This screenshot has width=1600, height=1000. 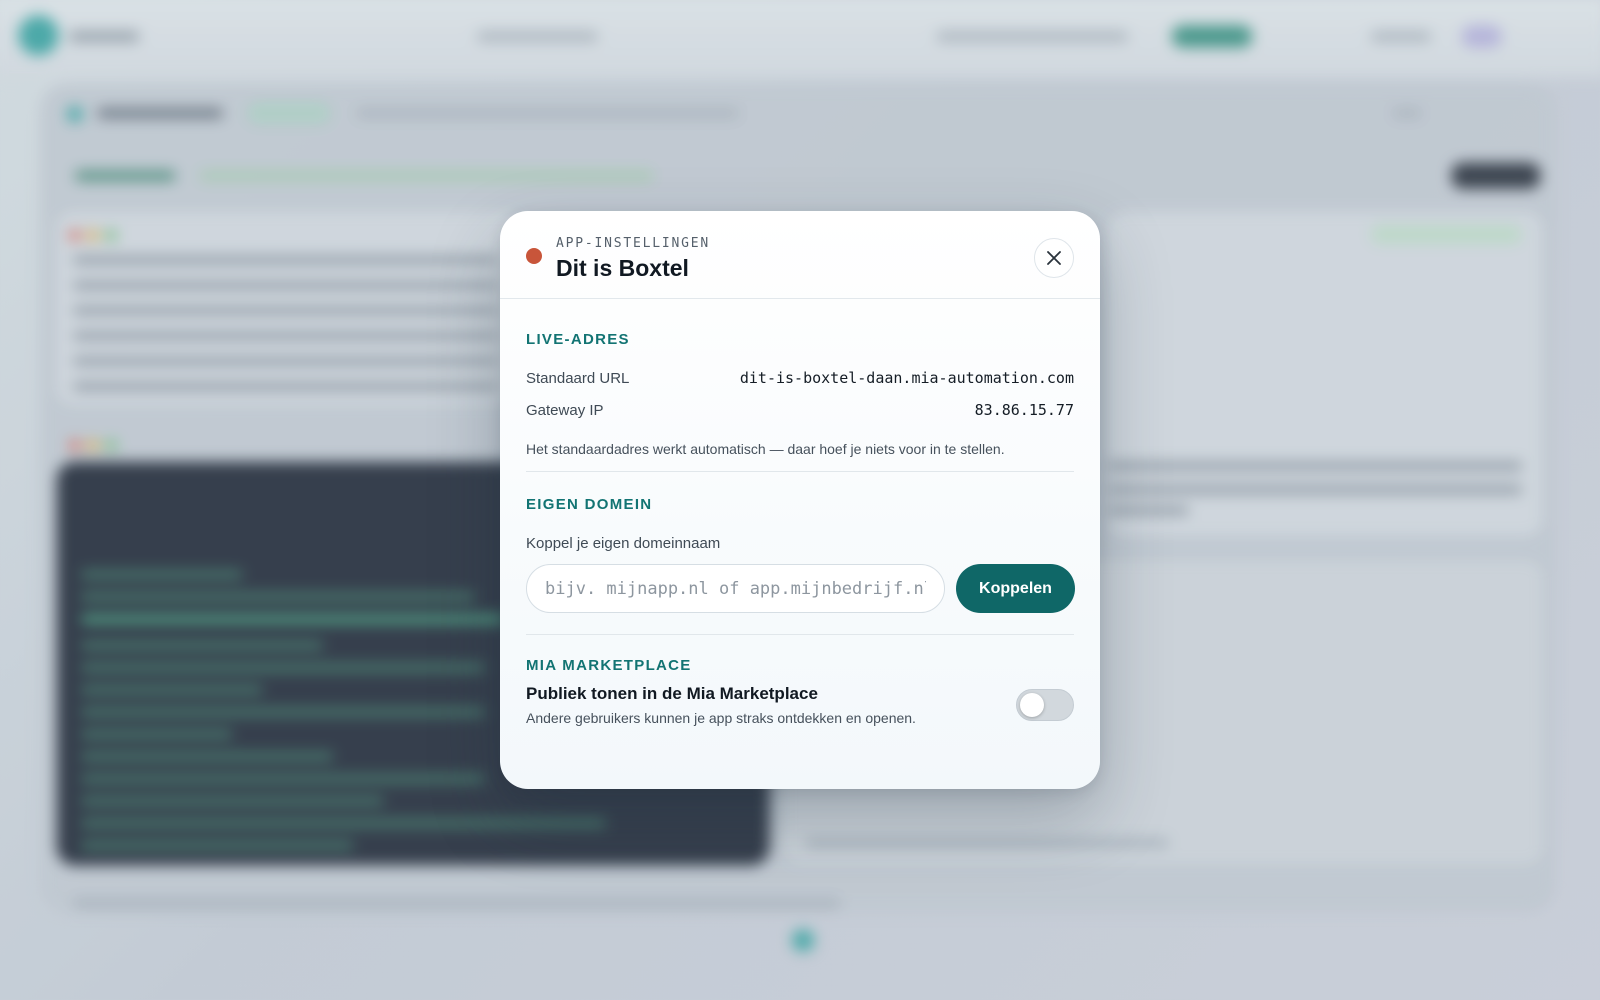 What do you see at coordinates (622, 268) in the screenshot?
I see `dialog-title: Dit is Boxtel` at bounding box center [622, 268].